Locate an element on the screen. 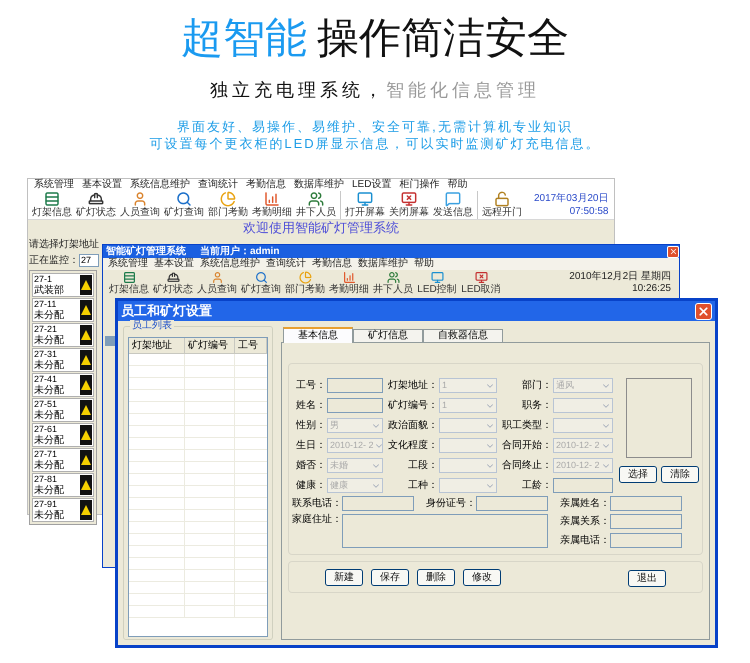 This screenshot has width=750, height=663. field-label: 生日： is located at coordinates (310, 446).